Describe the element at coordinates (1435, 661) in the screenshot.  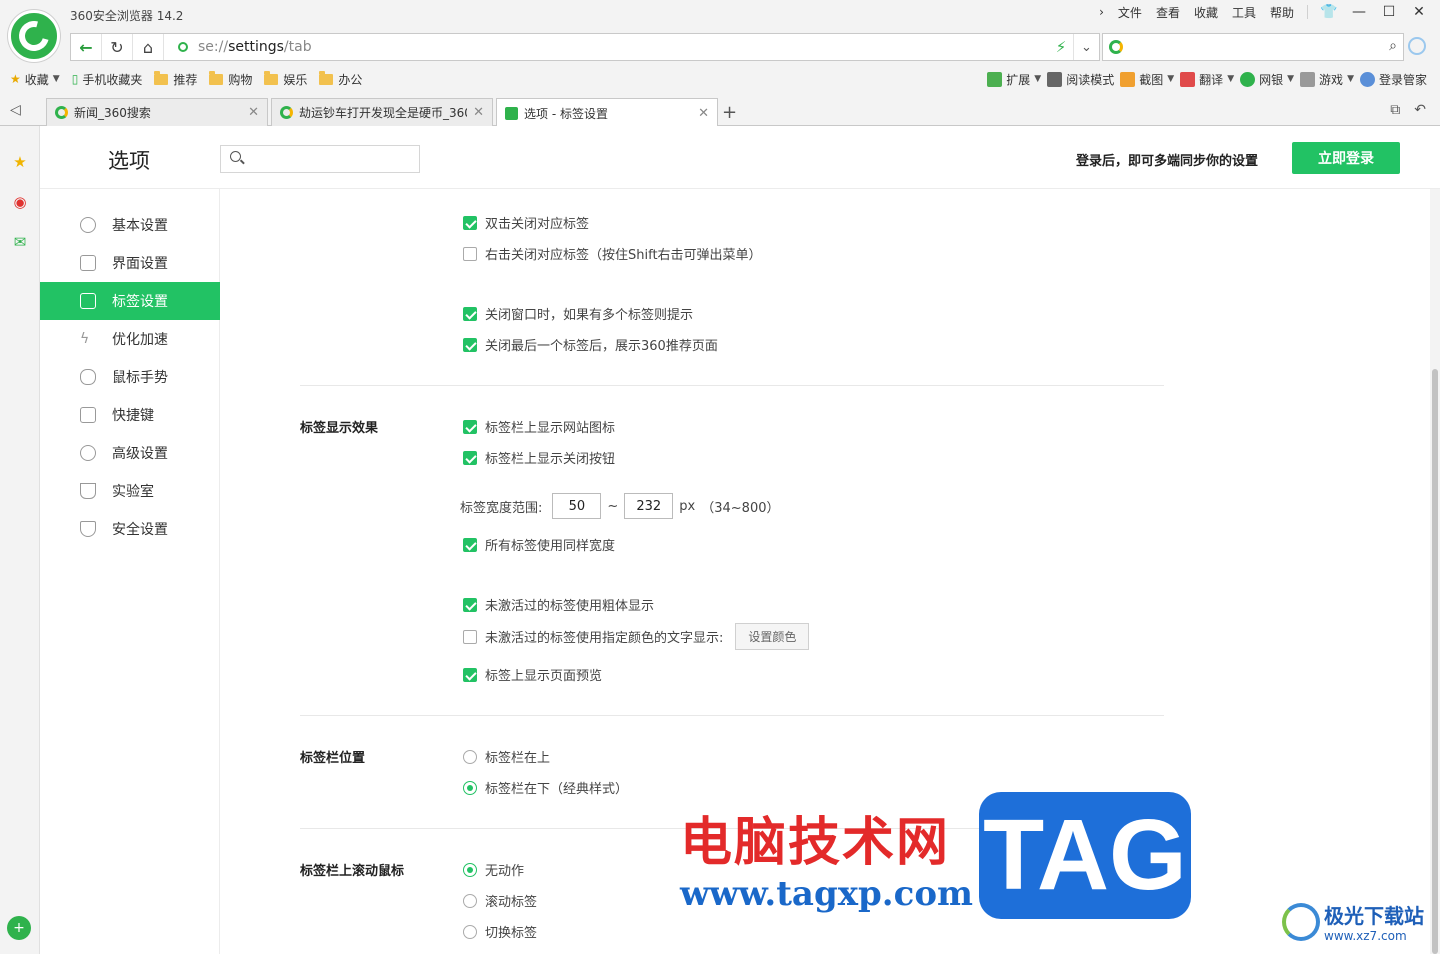
I see `scrollbar-thumb` at that location.